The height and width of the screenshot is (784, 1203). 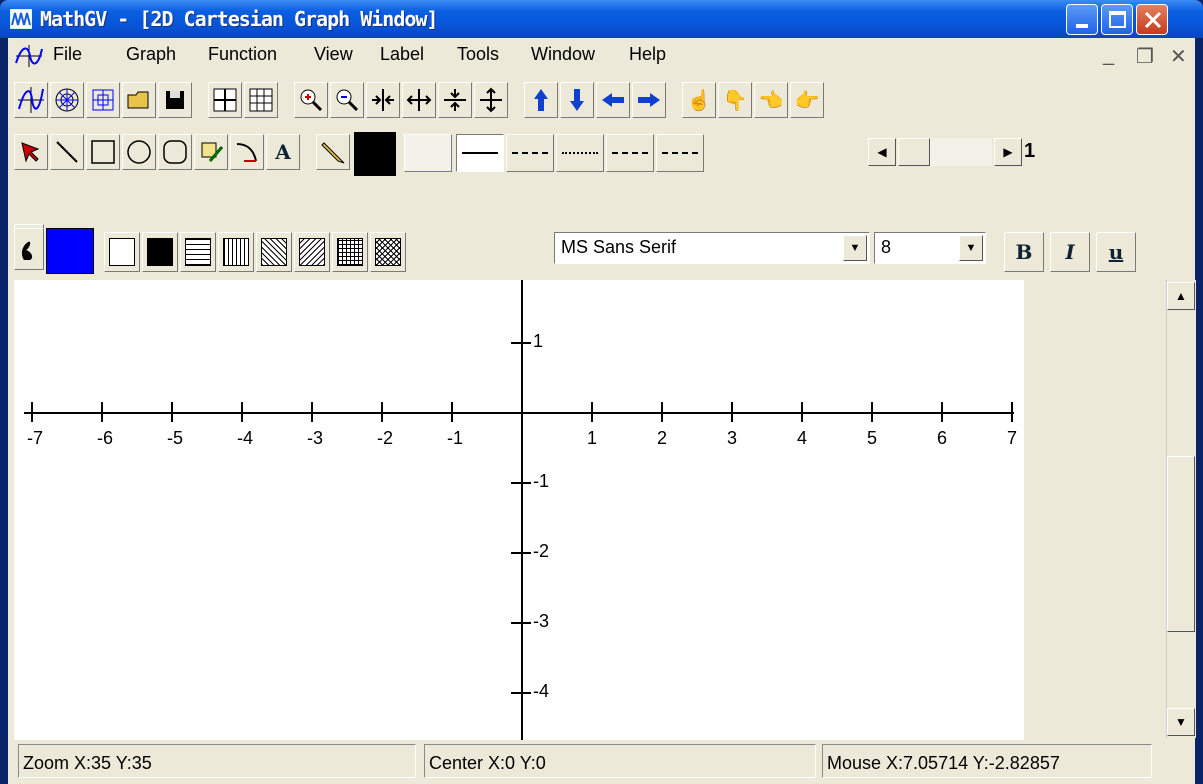 I want to click on close-button, so click(x=1152, y=19).